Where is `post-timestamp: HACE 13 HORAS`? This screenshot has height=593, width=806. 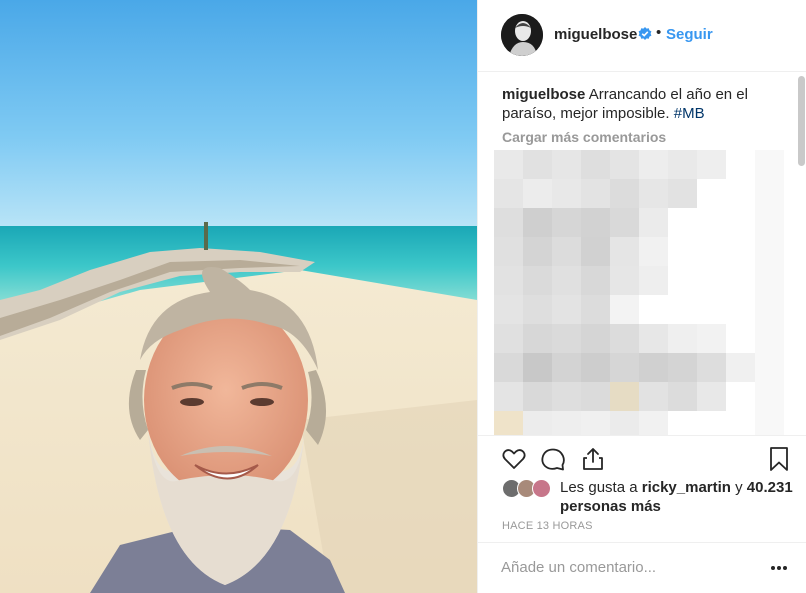 post-timestamp: HACE 13 HORAS is located at coordinates (547, 526).